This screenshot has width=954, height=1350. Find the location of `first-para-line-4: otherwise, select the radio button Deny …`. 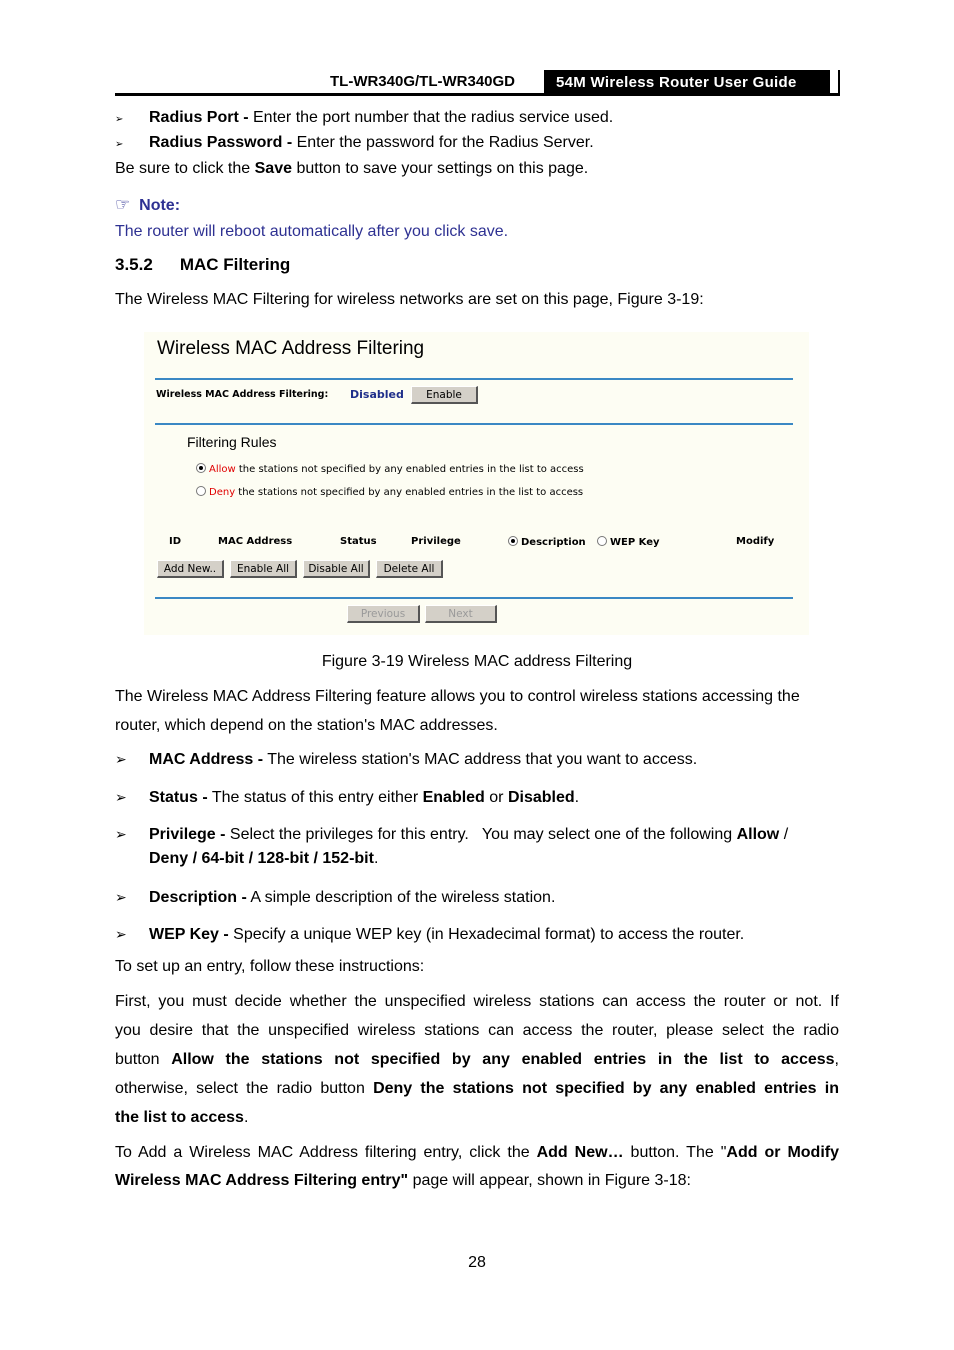

first-para-line-4: otherwise, select the radio button Deny … is located at coordinates (477, 1089).